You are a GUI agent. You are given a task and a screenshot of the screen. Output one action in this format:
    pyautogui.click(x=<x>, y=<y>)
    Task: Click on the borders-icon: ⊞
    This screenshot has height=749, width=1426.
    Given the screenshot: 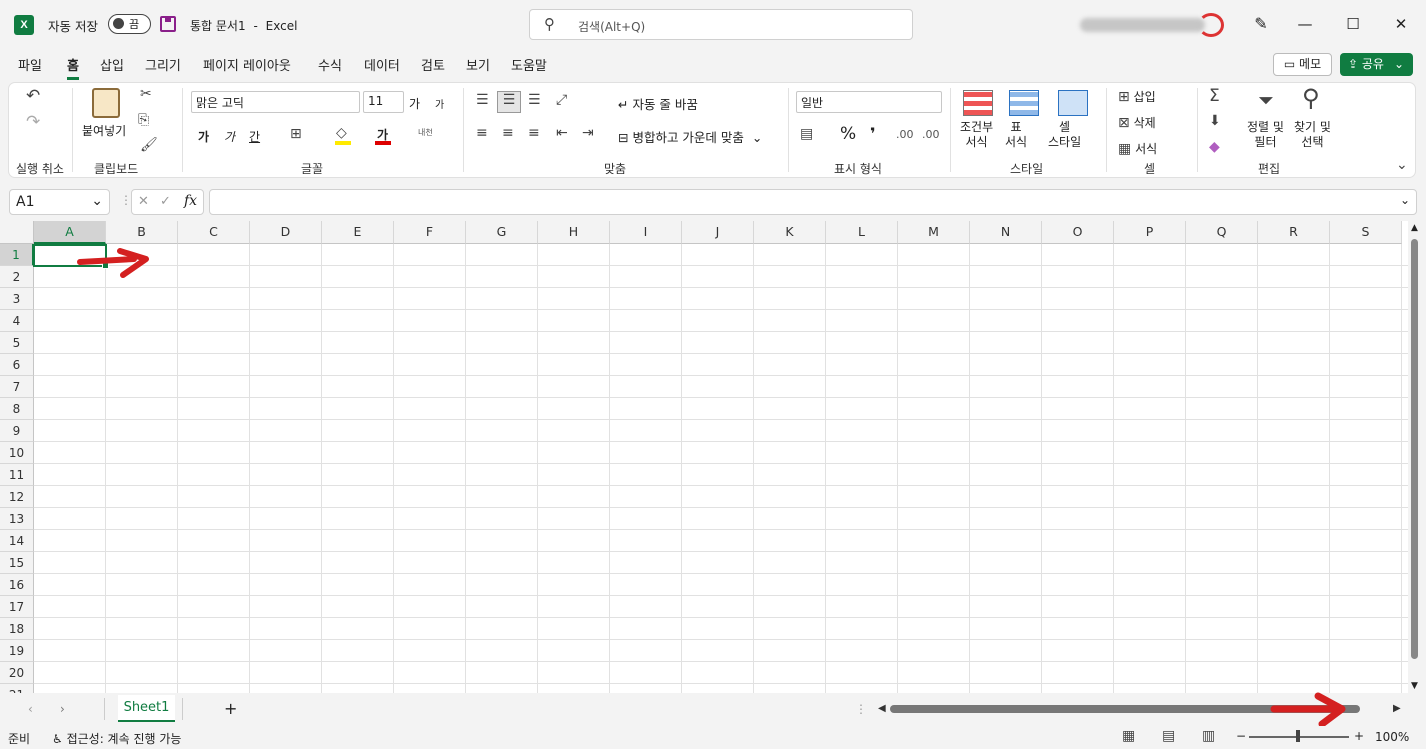 What is the action you would take?
    pyautogui.click(x=296, y=134)
    